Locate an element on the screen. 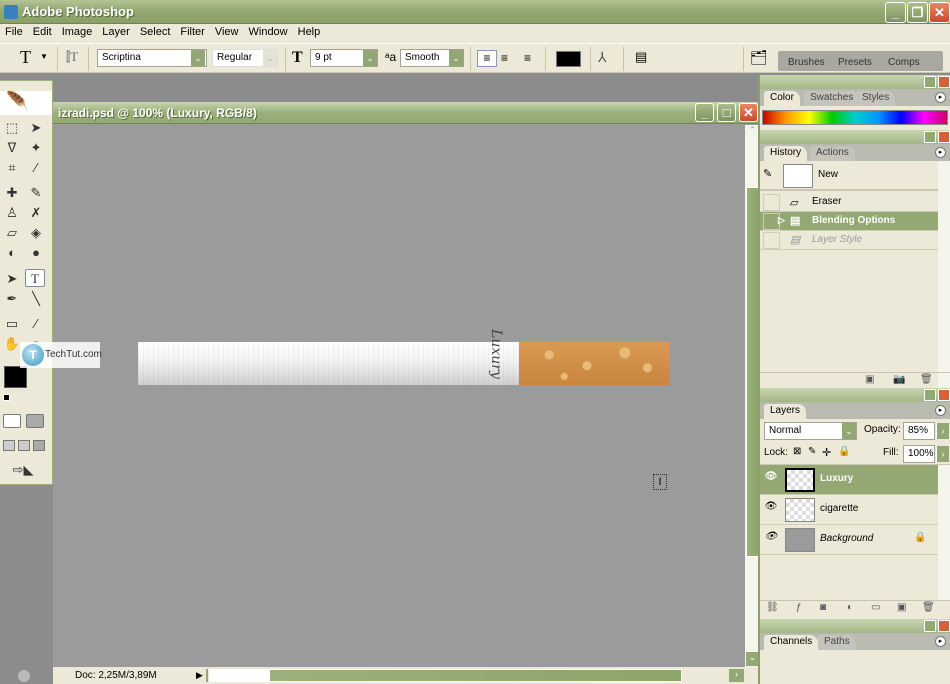 This screenshot has height=684, width=950. align-center-button: ≡ is located at coordinates (504, 58).